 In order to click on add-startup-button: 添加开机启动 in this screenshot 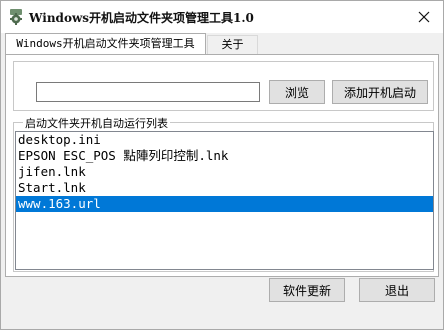, I will do `click(380, 92)`.